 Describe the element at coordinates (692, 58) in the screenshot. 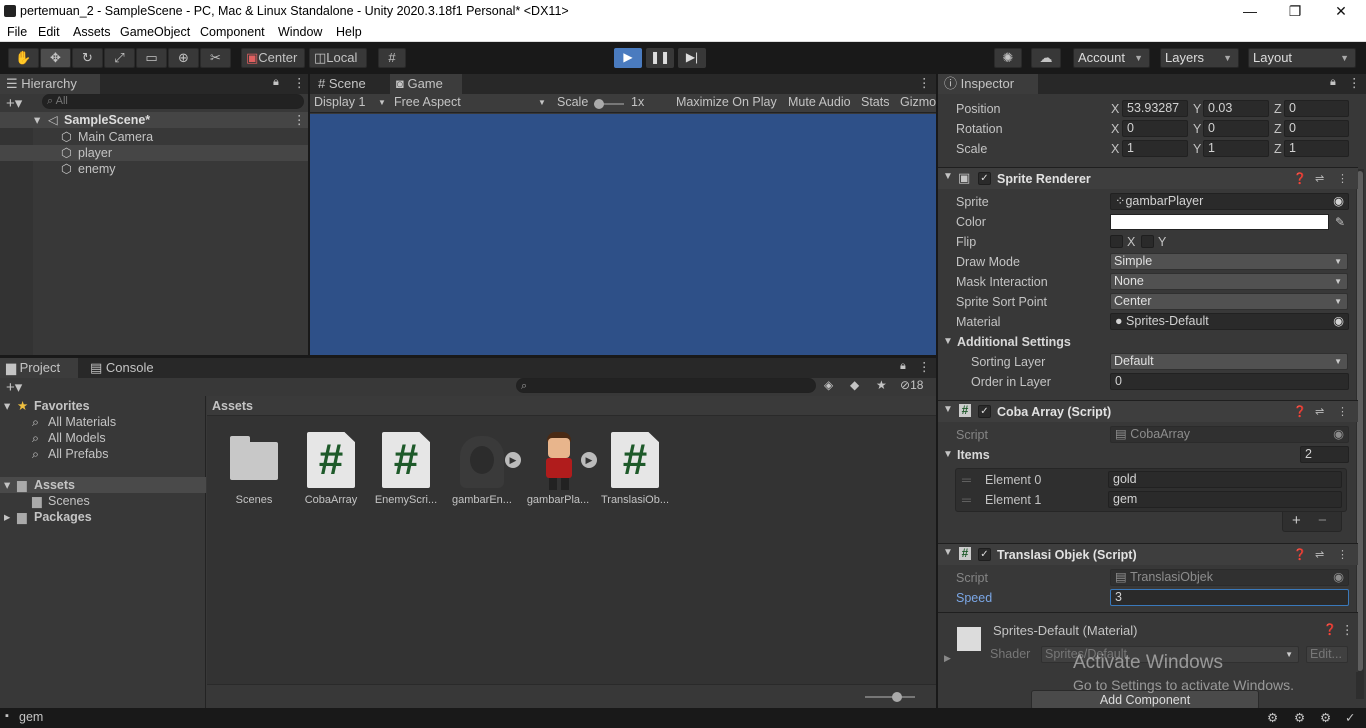

I see `step-button: ▶|` at that location.